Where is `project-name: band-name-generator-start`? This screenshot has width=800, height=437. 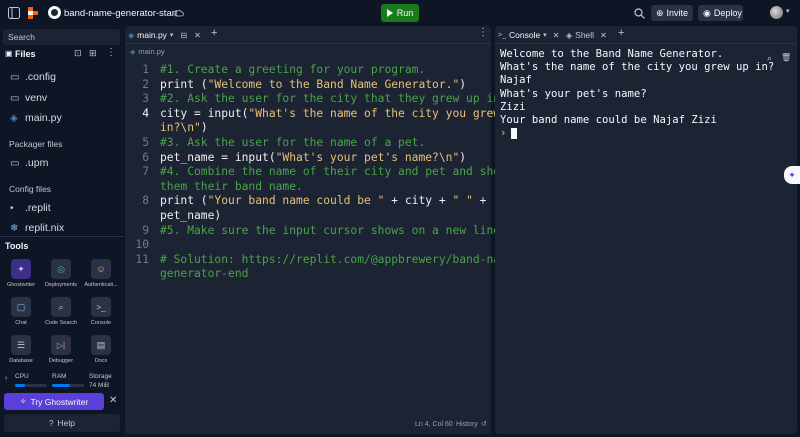 project-name: band-name-generator-start is located at coordinates (121, 13).